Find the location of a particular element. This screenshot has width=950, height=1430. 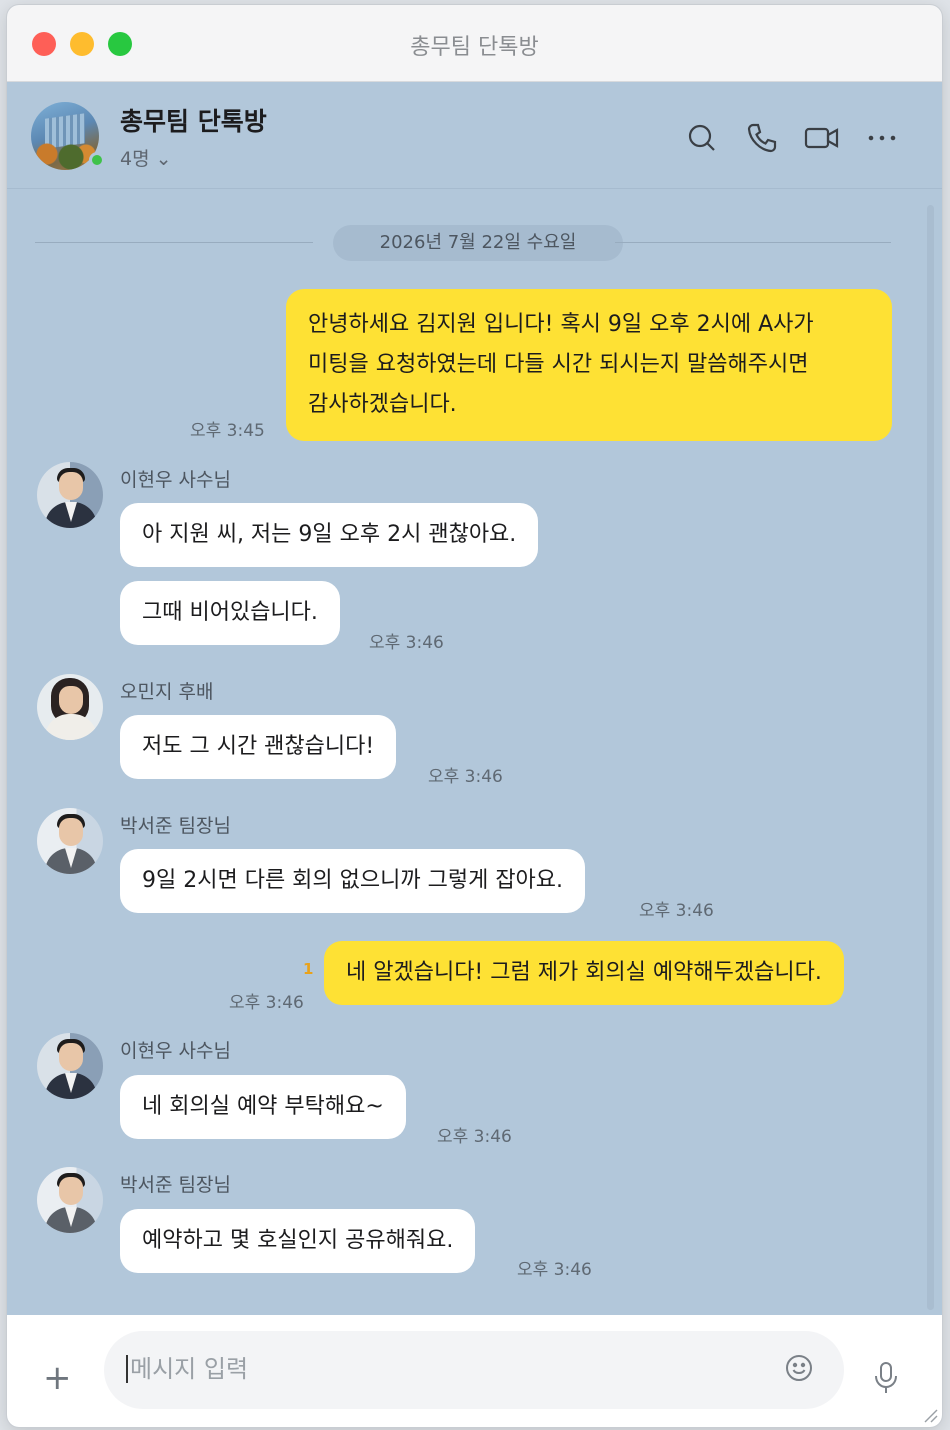

video-call-button is located at coordinates (822, 138).